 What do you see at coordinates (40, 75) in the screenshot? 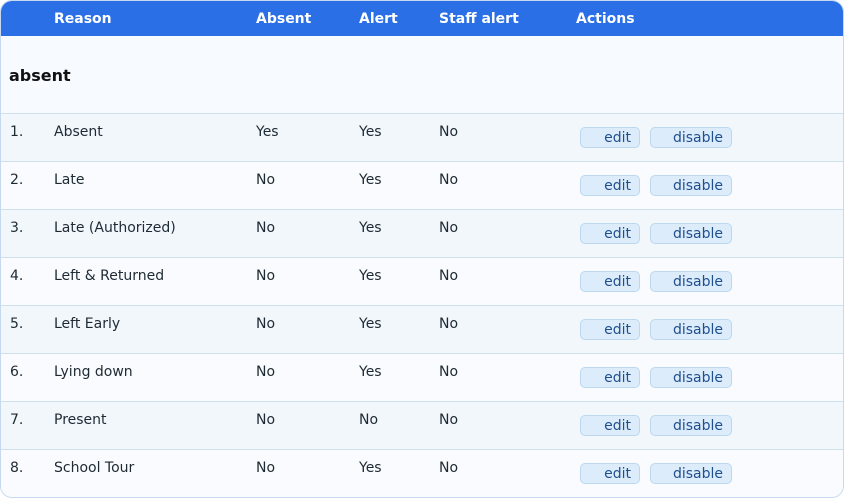
I see `group-title: absent` at bounding box center [40, 75].